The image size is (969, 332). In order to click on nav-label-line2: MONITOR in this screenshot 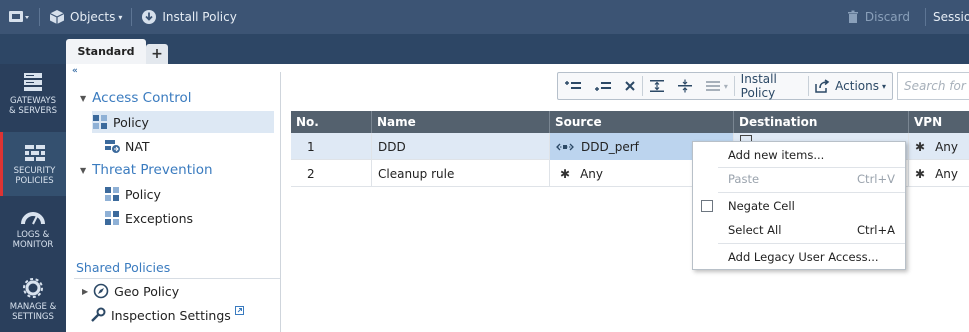, I will do `click(33, 245)`.